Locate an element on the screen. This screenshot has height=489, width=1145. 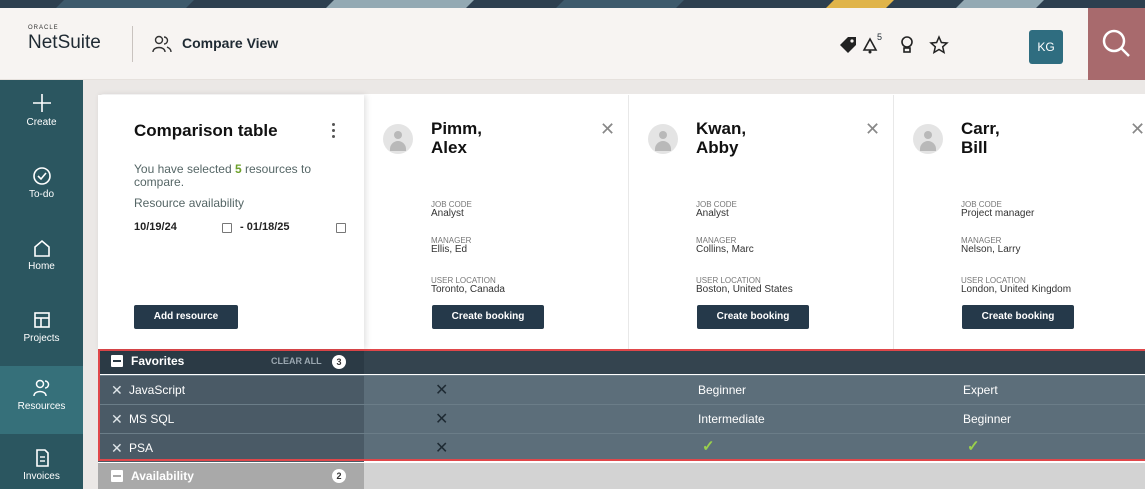
end-date: - 01/18/25 is located at coordinates (265, 227).